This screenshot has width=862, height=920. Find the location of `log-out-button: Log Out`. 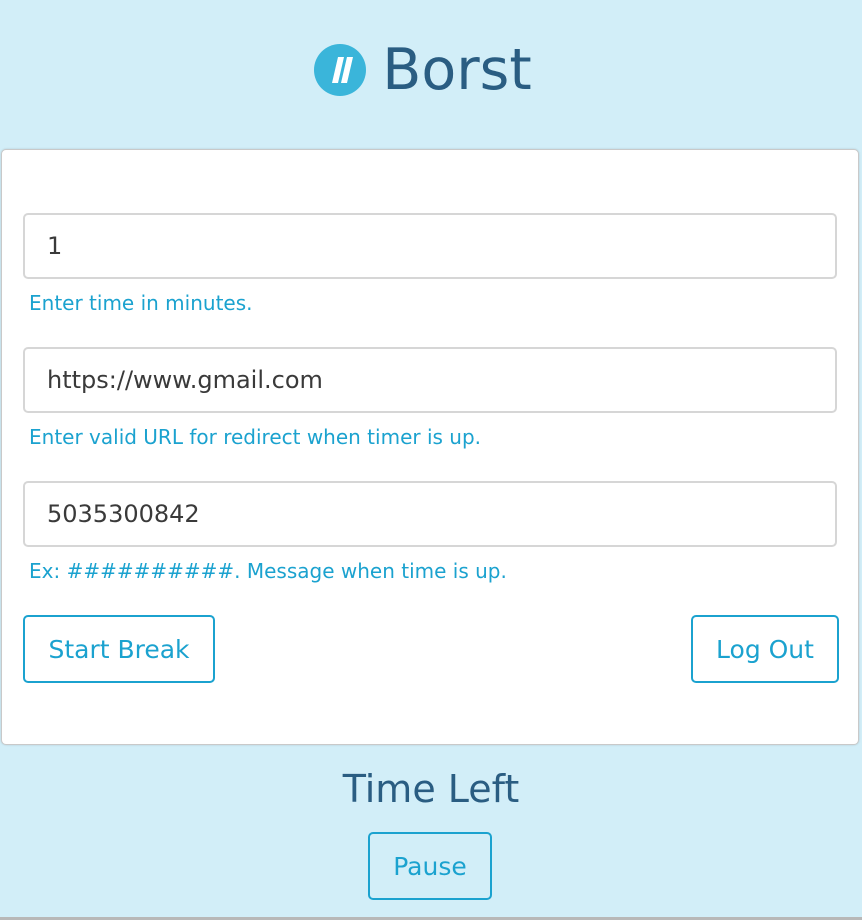

log-out-button: Log Out is located at coordinates (765, 649).